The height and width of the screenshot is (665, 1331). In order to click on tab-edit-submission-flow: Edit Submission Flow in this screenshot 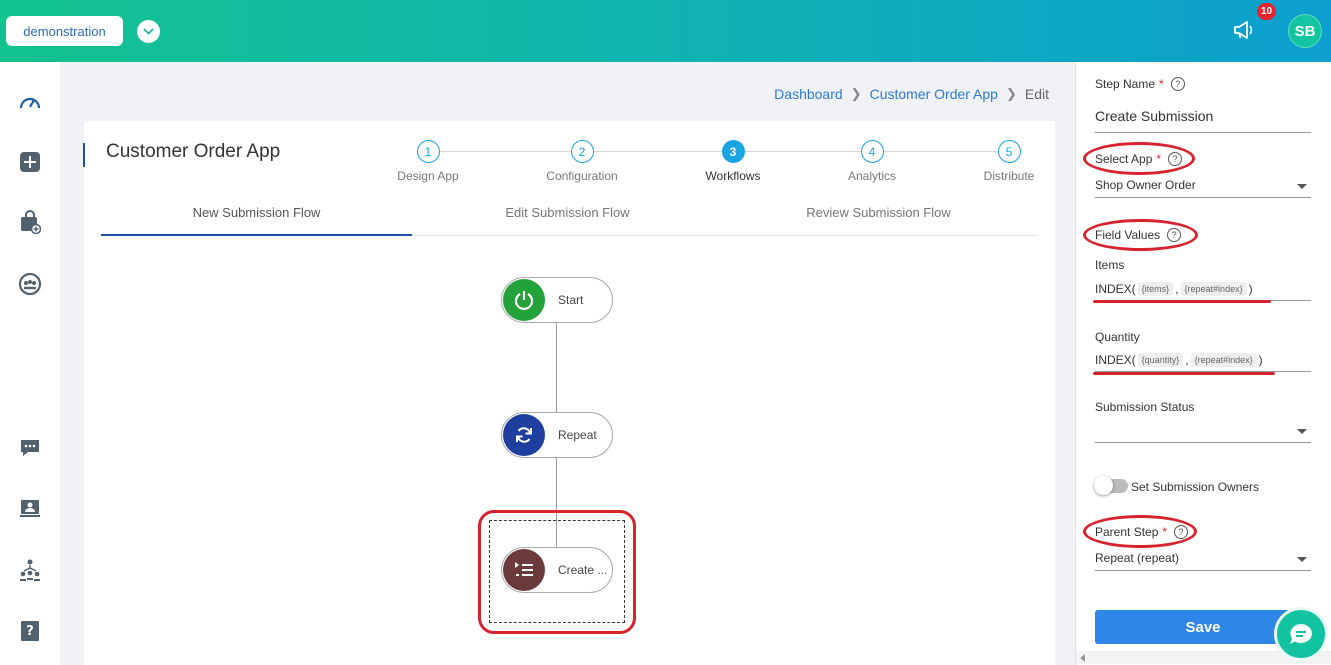, I will do `click(567, 220)`.